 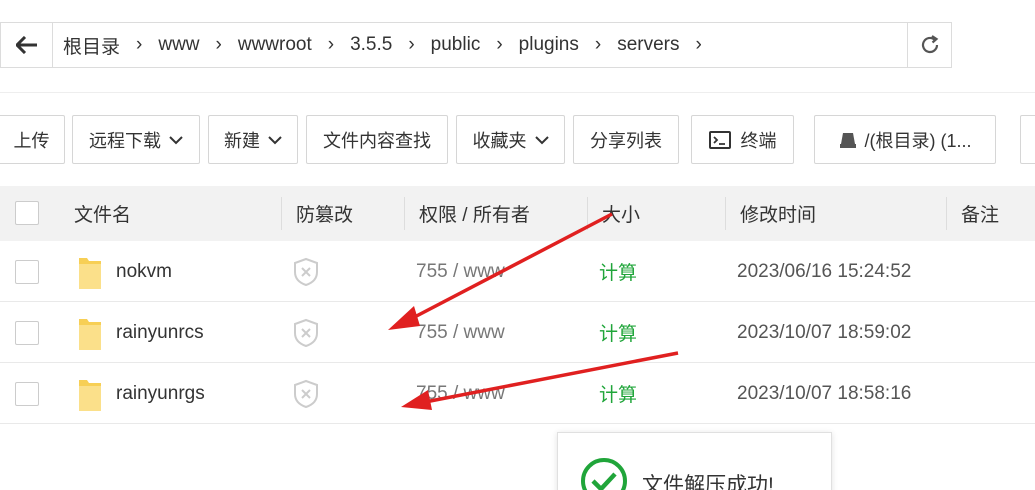 I want to click on remote-download-label: 远程下载, so click(x=125, y=140).